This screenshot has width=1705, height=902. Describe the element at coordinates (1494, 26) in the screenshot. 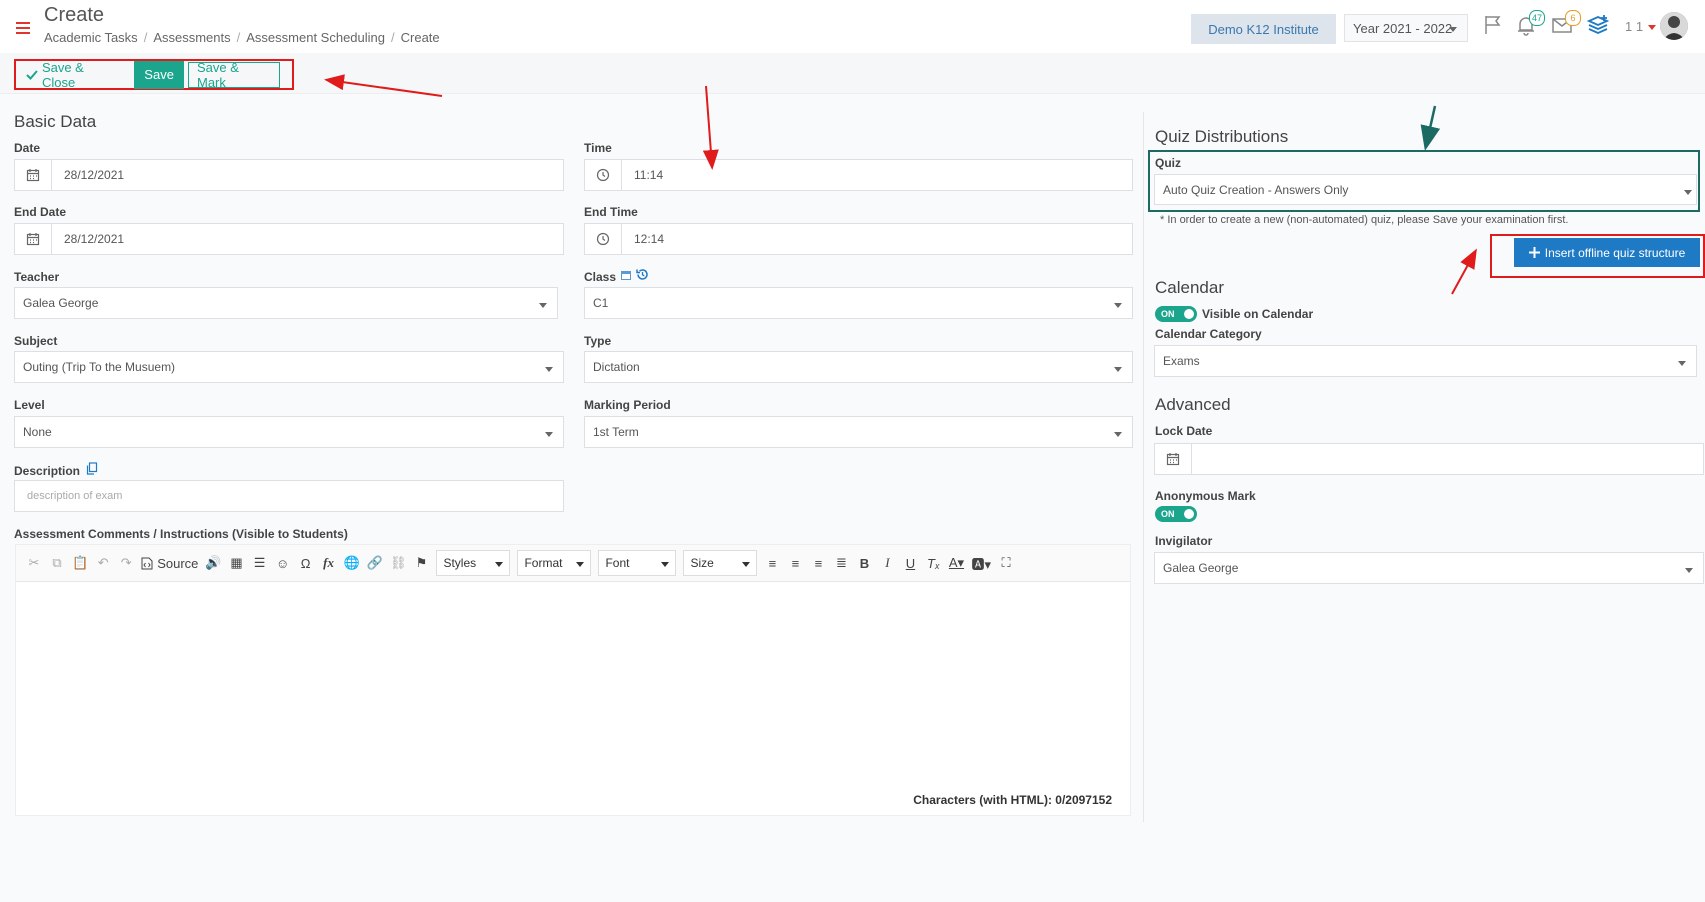

I see `flag-icon` at that location.